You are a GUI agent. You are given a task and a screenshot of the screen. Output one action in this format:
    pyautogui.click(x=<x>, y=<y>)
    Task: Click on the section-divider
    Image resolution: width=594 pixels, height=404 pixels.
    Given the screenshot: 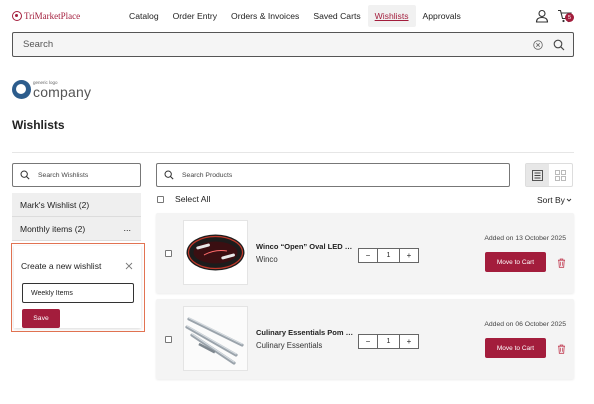 What is the action you would take?
    pyautogui.click(x=293, y=152)
    